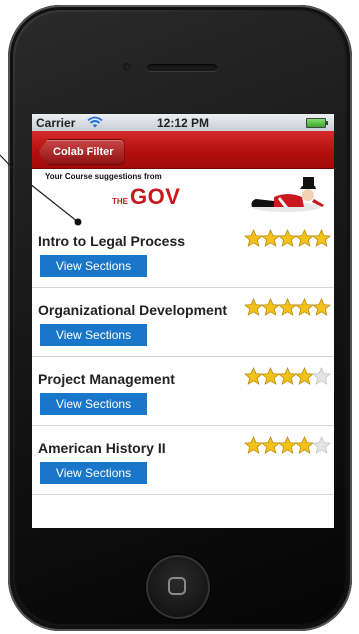 Image resolution: width=359 pixels, height=634 pixels. What do you see at coordinates (183, 391) in the screenshot?
I see `course-row: Project Management View Sections` at bounding box center [183, 391].